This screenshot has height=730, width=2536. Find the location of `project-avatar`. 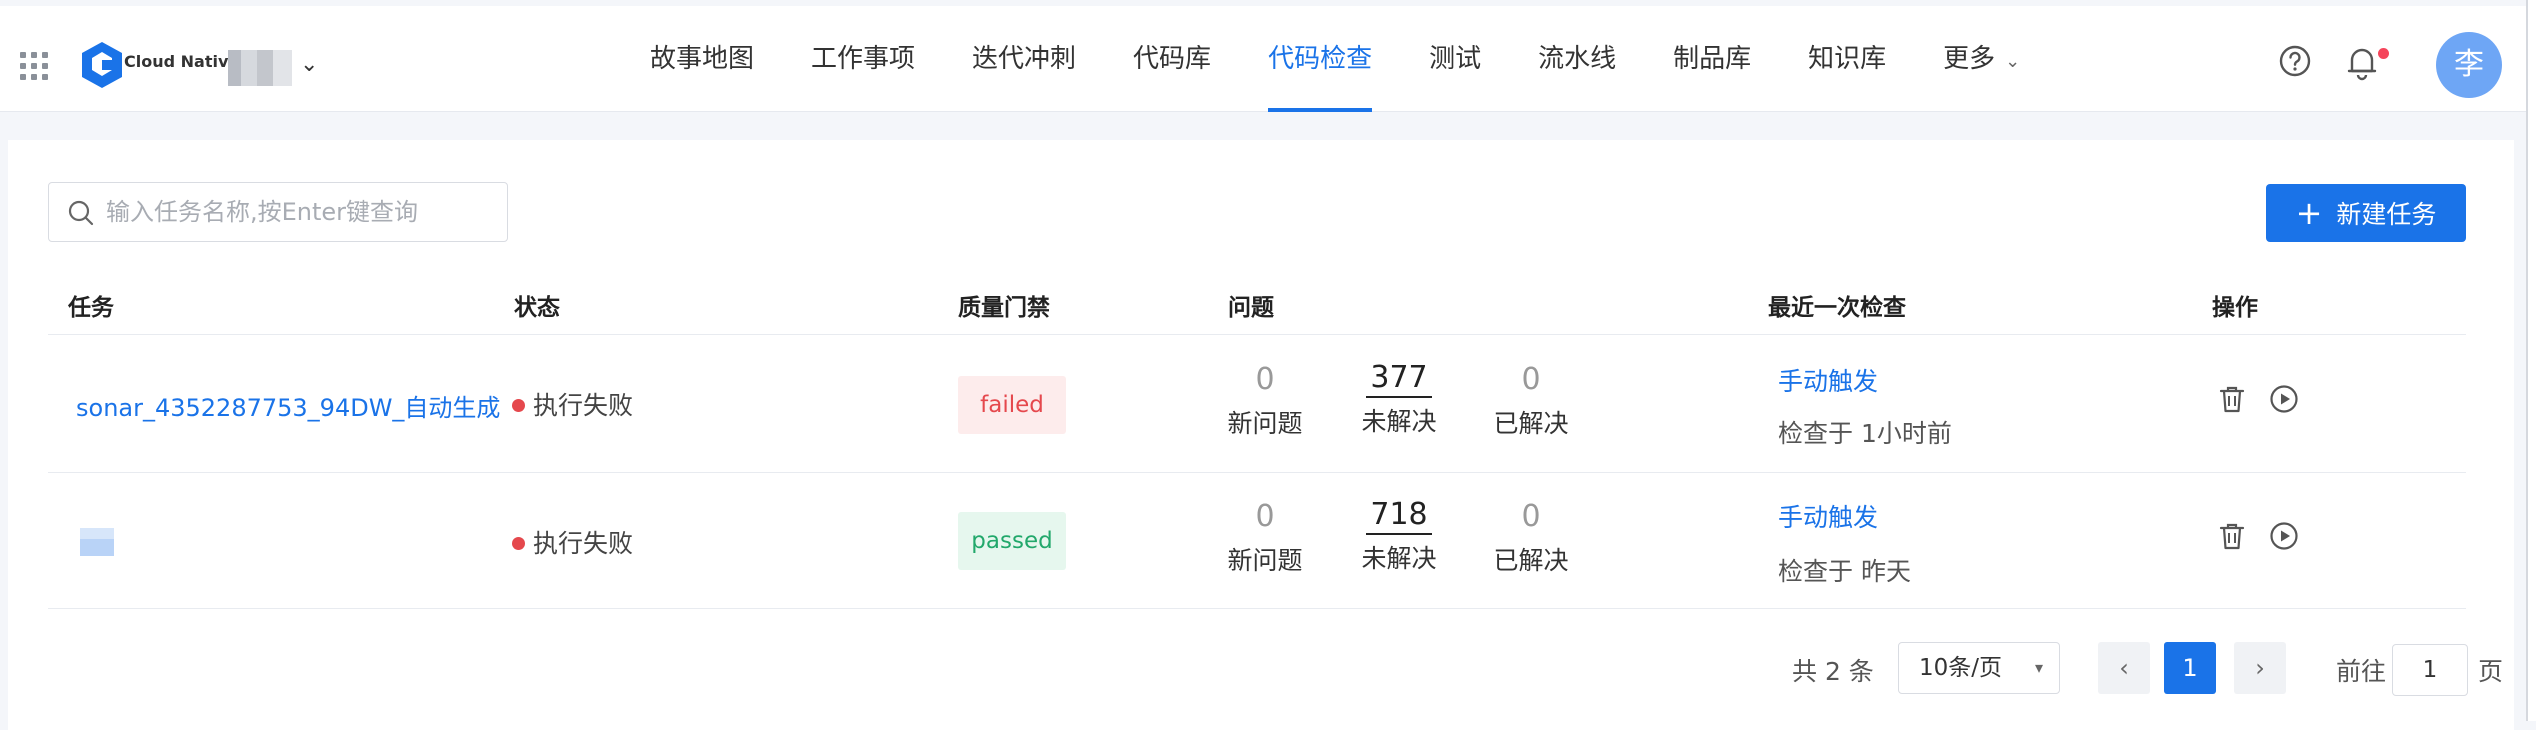

project-avatar is located at coordinates (260, 68).